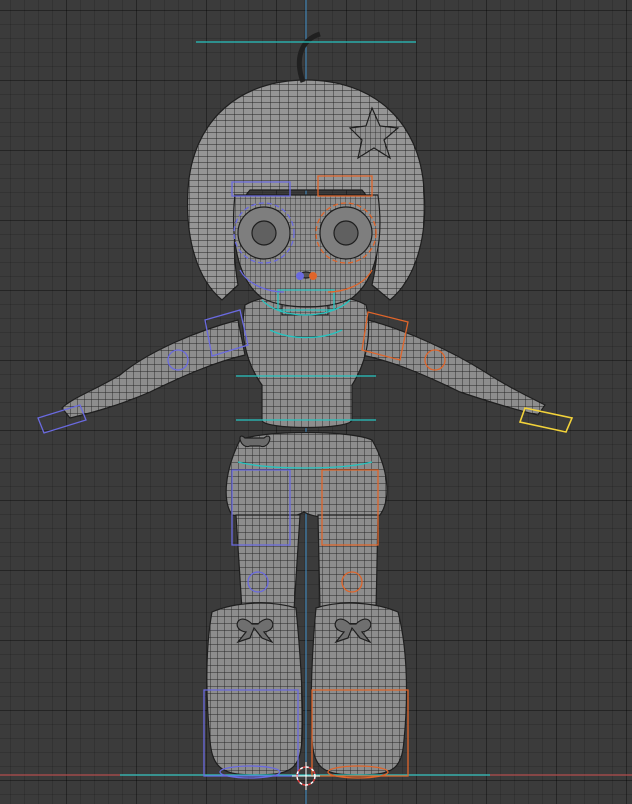 The width and height of the screenshot is (632, 804). I want to click on waist-ribbon, so click(255, 441).